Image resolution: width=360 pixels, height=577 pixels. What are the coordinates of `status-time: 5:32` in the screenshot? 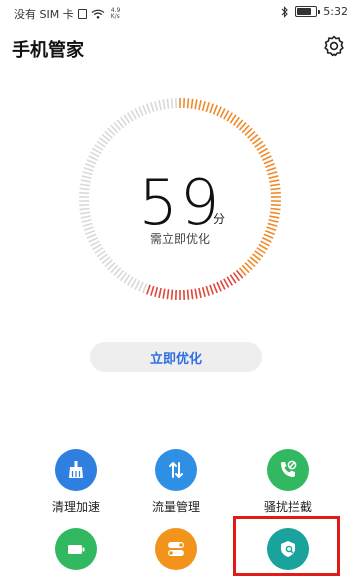 It's located at (335, 11).